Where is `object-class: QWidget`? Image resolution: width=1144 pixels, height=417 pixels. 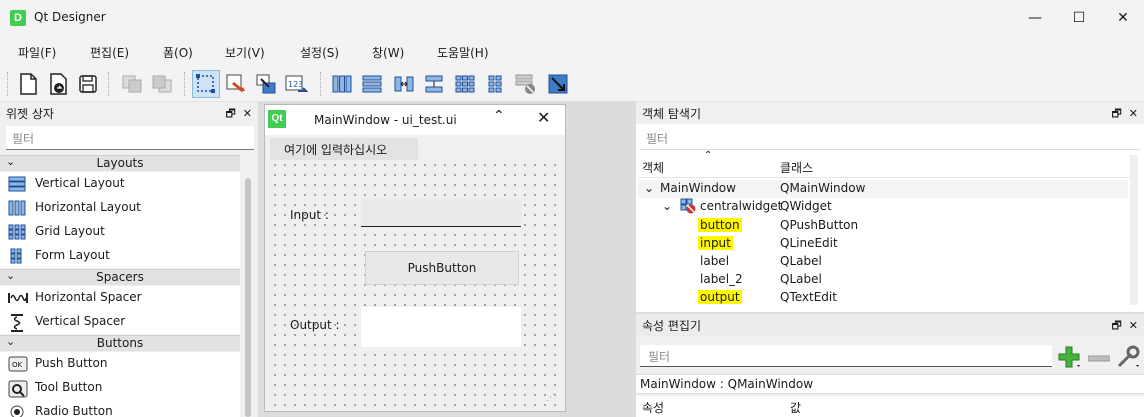 object-class: QWidget is located at coordinates (806, 206).